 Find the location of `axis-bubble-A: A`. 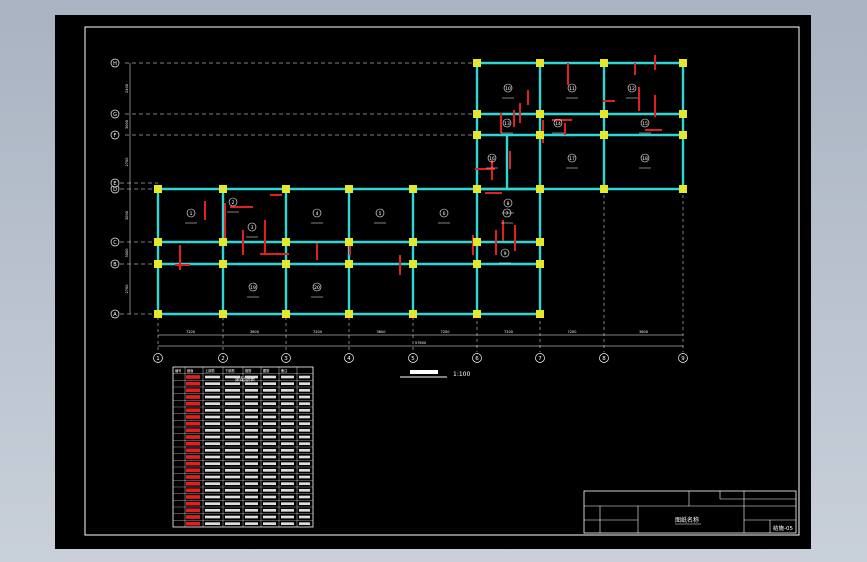

axis-bubble-A: A is located at coordinates (115, 314).